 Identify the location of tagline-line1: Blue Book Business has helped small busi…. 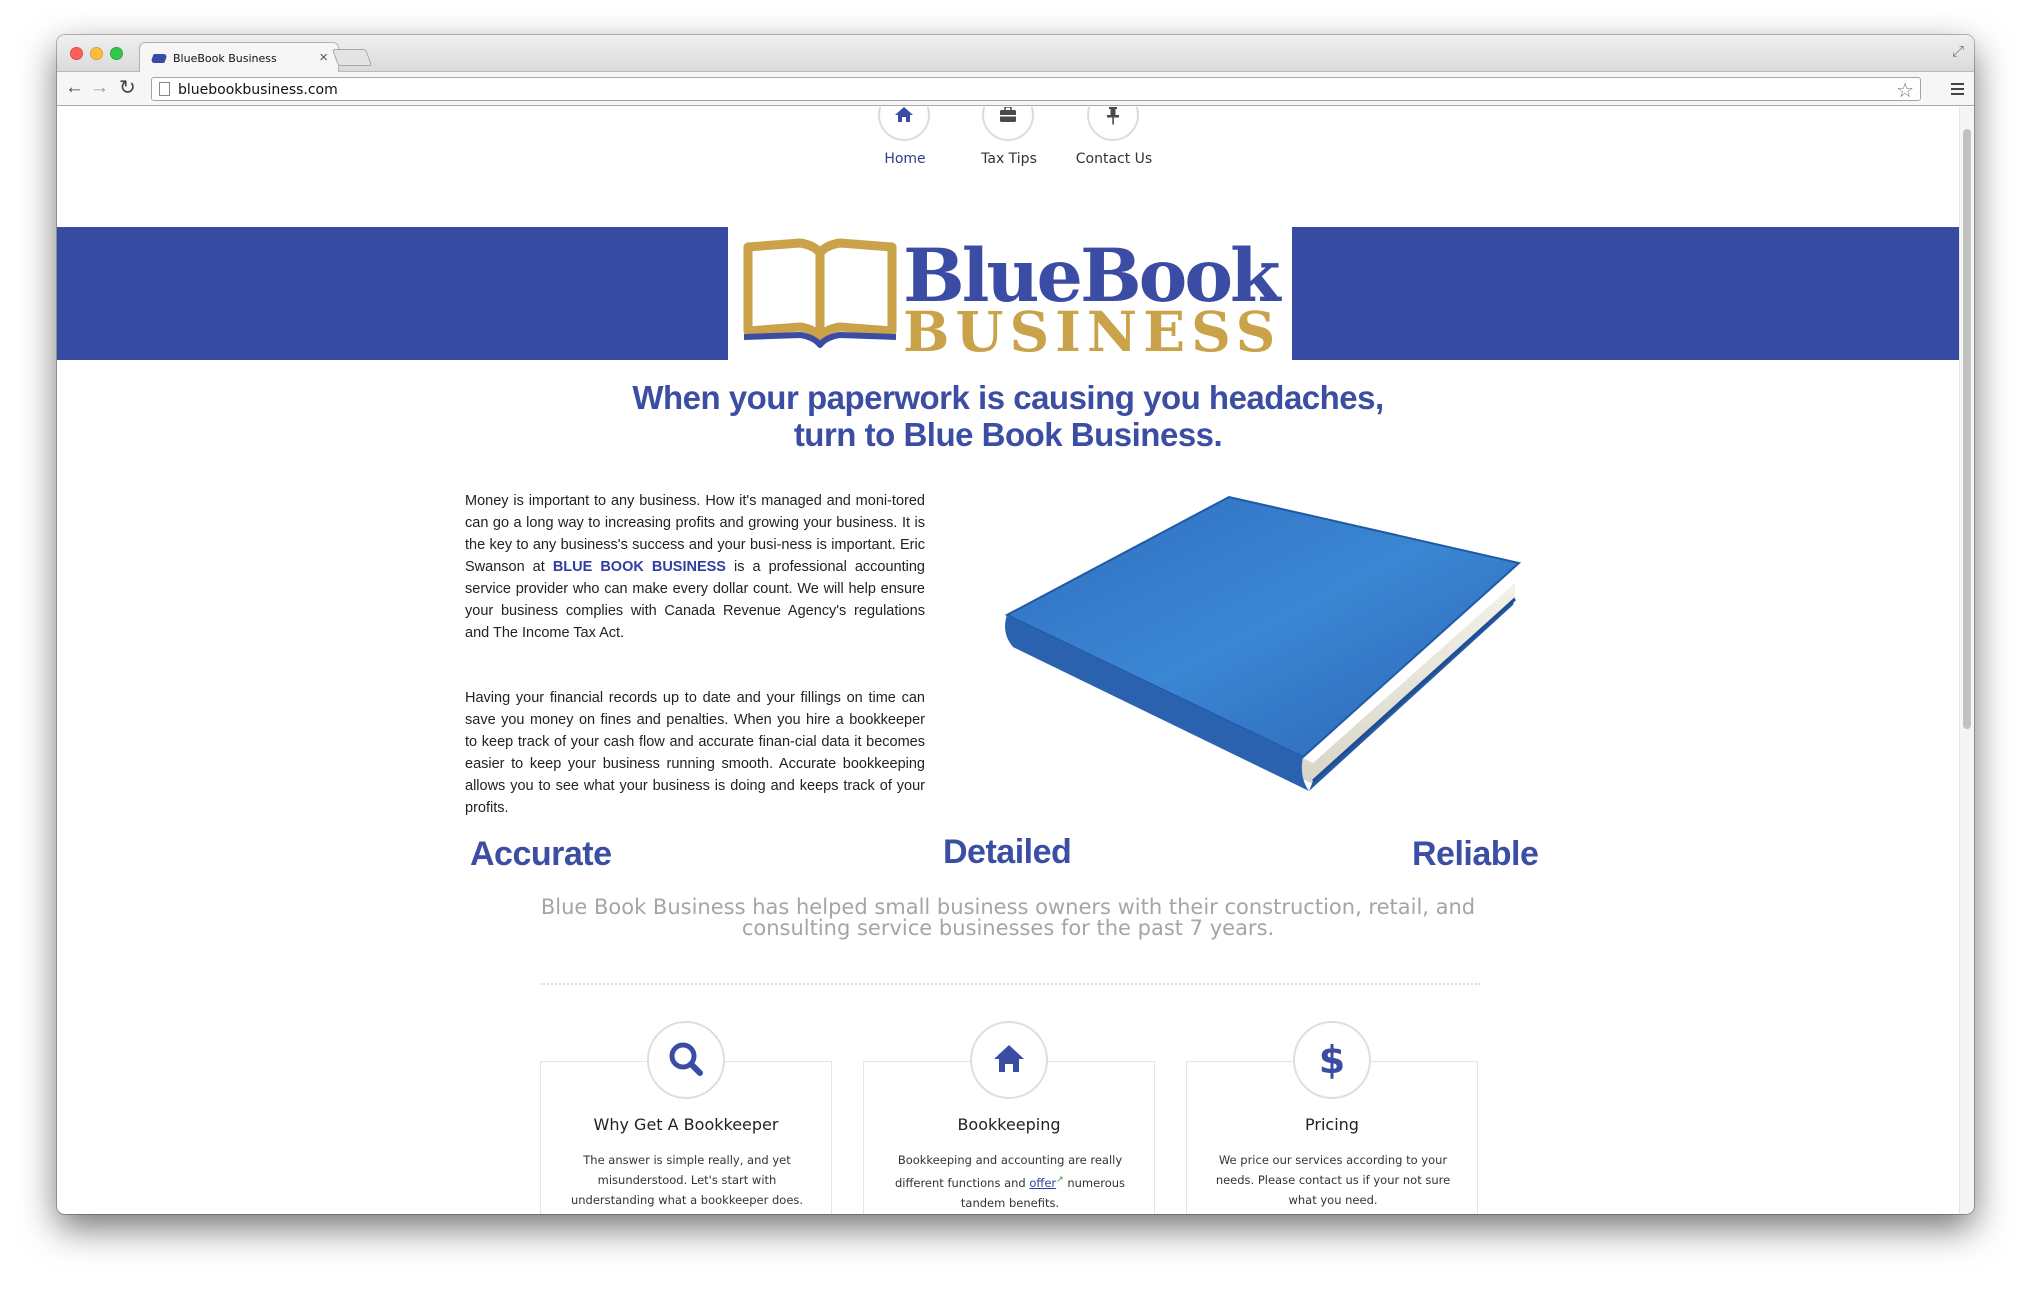
(1008, 907).